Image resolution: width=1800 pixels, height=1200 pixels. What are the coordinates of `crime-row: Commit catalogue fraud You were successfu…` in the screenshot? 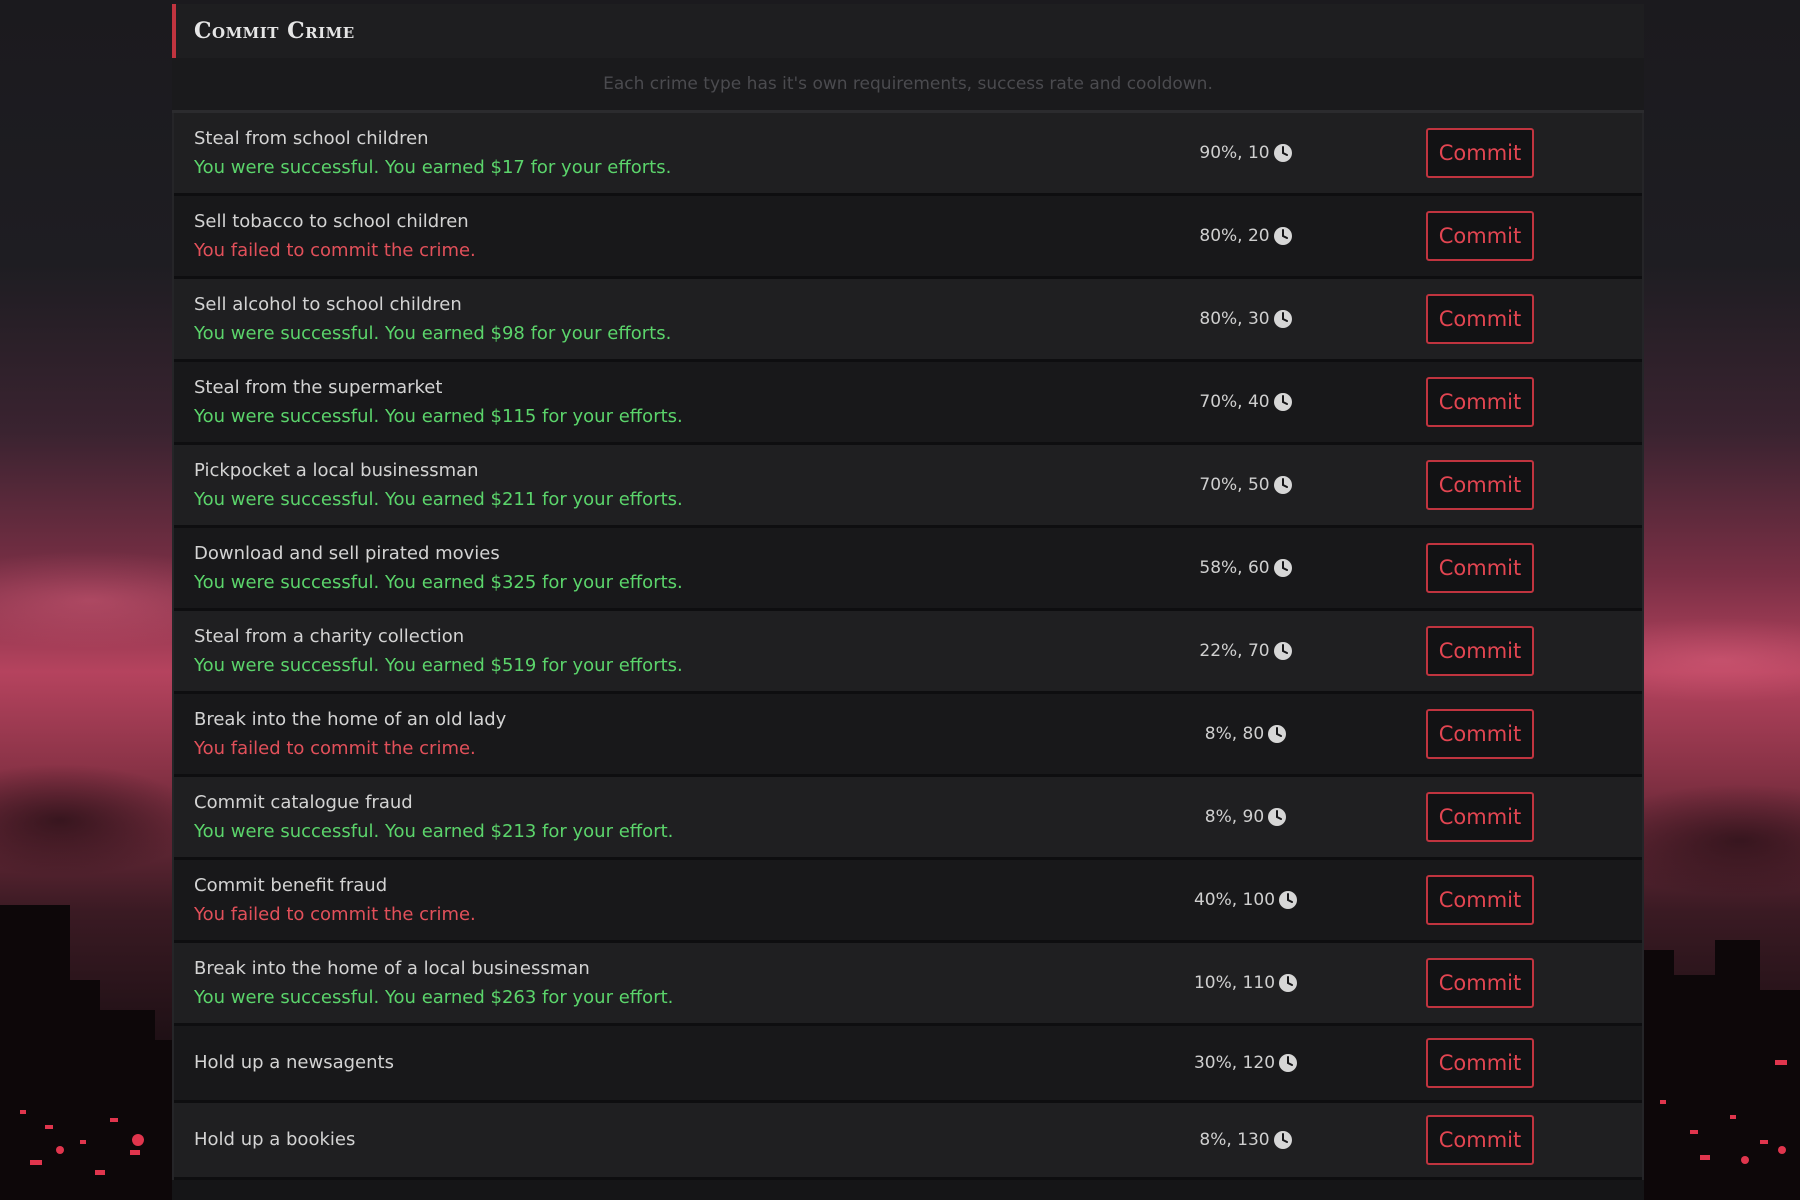 It's located at (908, 818).